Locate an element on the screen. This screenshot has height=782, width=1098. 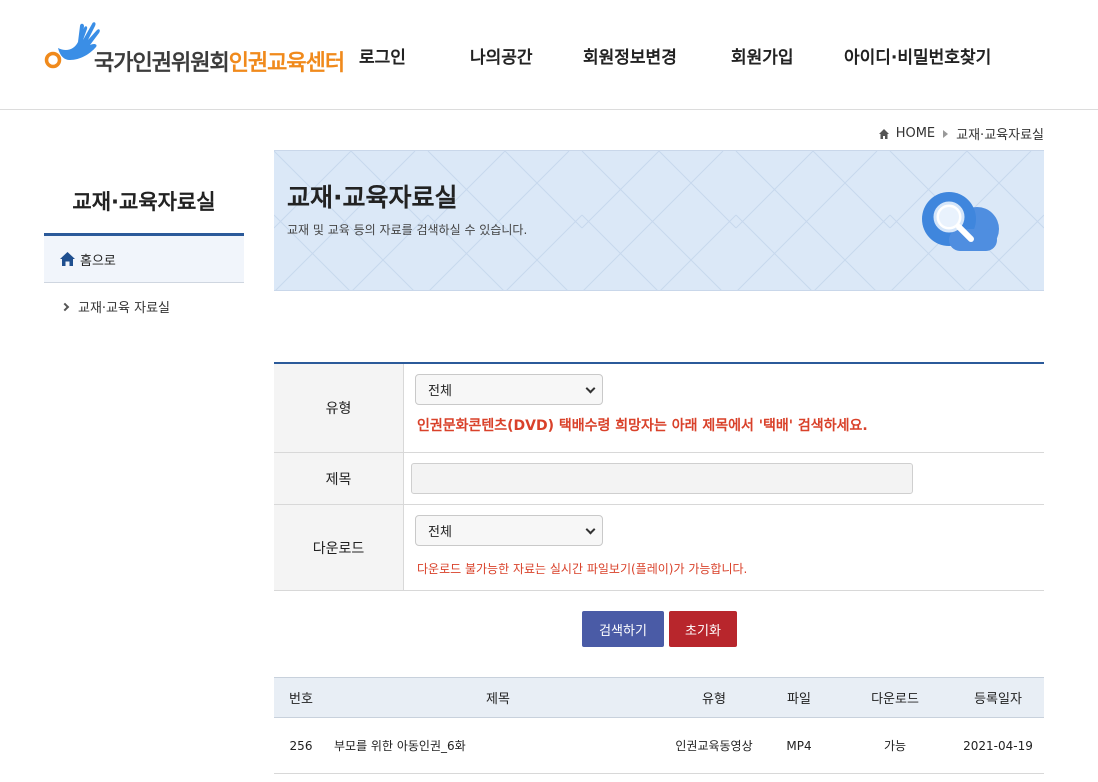
sidebar-title: 교재·교육자료실 is located at coordinates (144, 202).